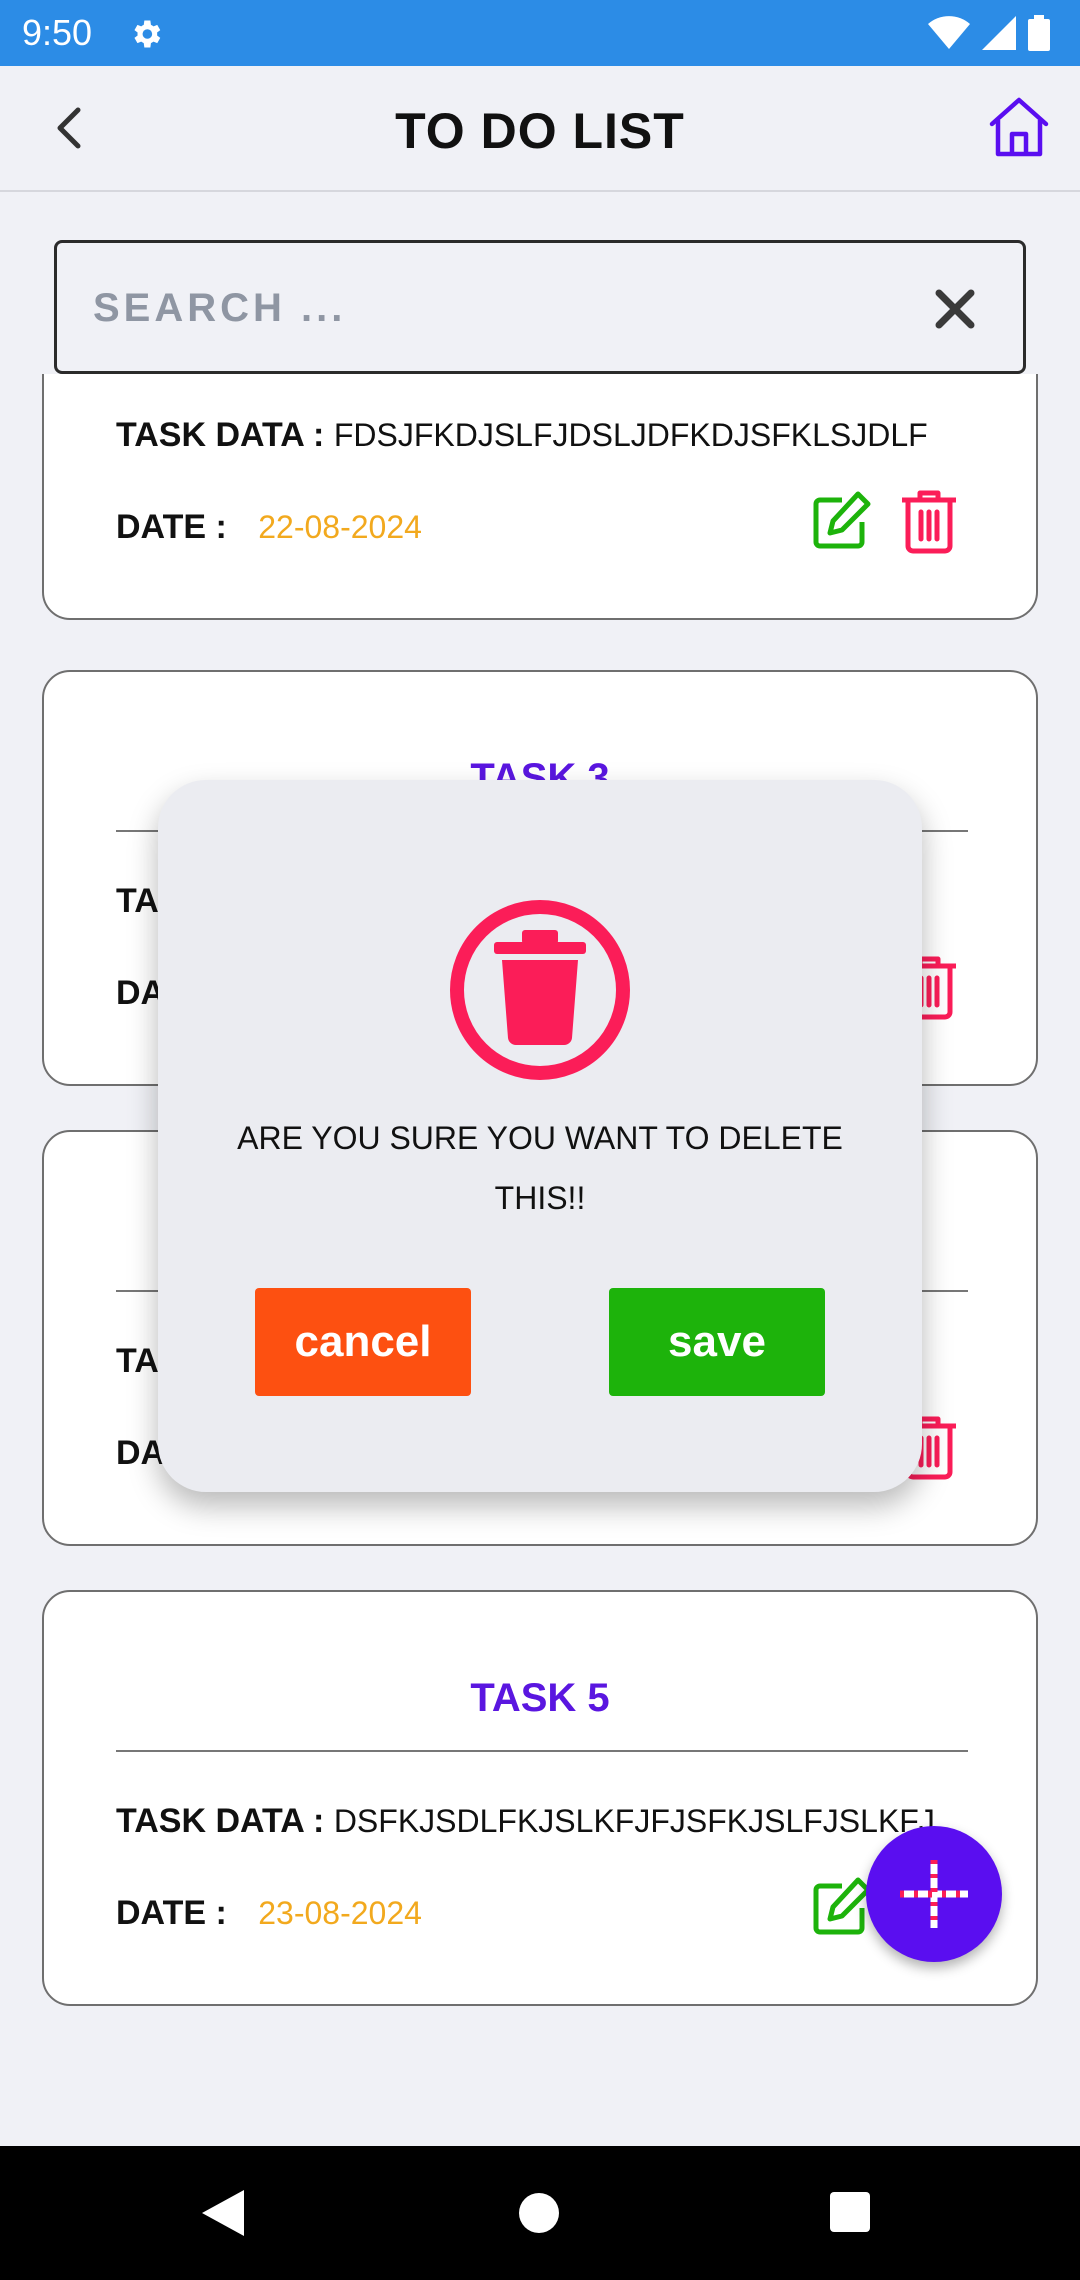 This screenshot has width=1080, height=2280. What do you see at coordinates (717, 1342) in the screenshot?
I see `save-button: save` at bounding box center [717, 1342].